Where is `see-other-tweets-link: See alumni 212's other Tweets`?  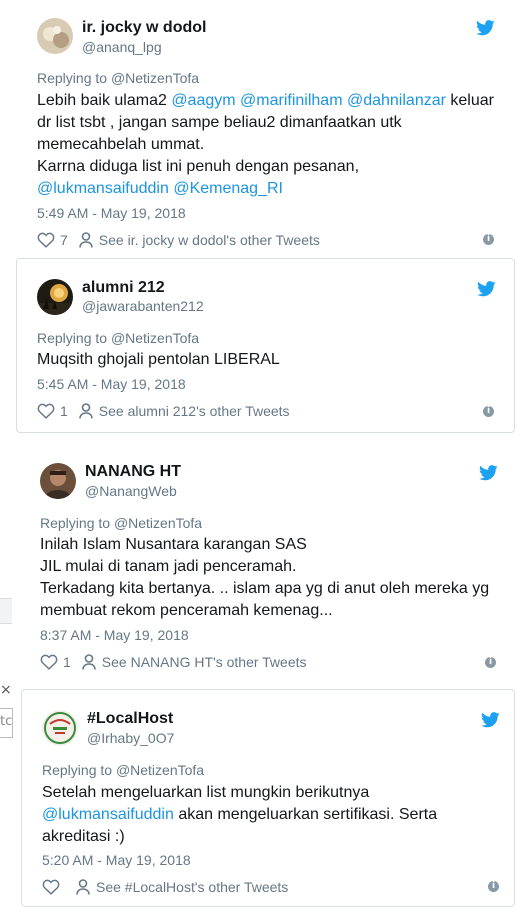 see-other-tweets-link: See alumni 212's other Tweets is located at coordinates (194, 411).